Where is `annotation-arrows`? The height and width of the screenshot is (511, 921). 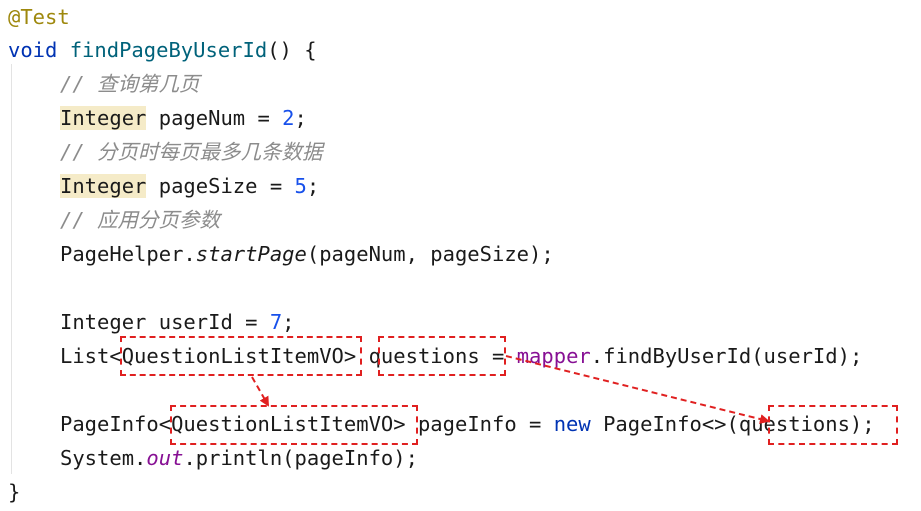 annotation-arrows is located at coordinates (510, 389).